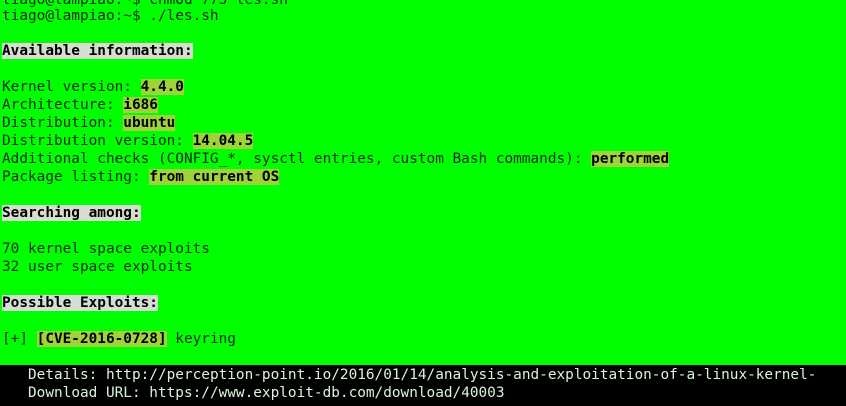  I want to click on package-listing-value: from current OS, so click(214, 177).